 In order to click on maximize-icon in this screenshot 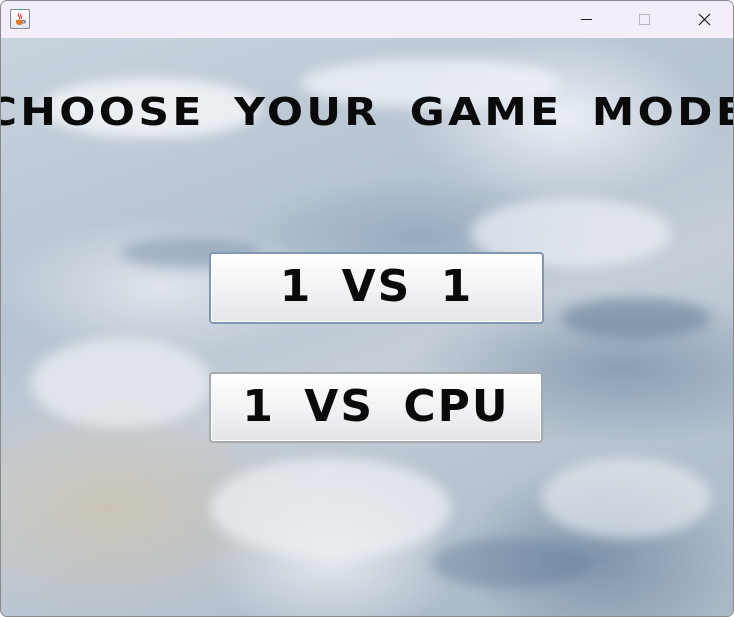, I will do `click(644, 19)`.